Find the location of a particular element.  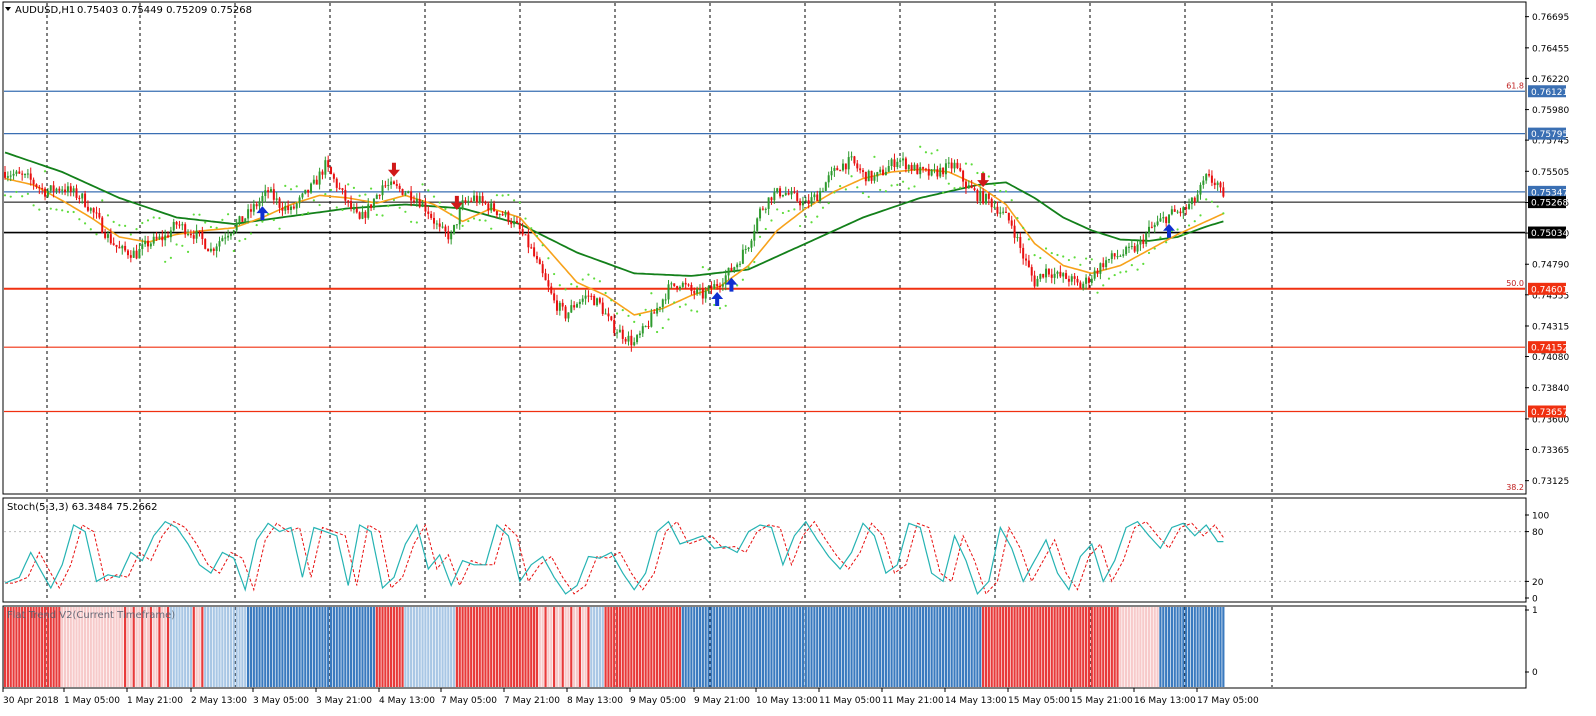

price-tick-label: 0.74790 is located at coordinates (1550, 266).